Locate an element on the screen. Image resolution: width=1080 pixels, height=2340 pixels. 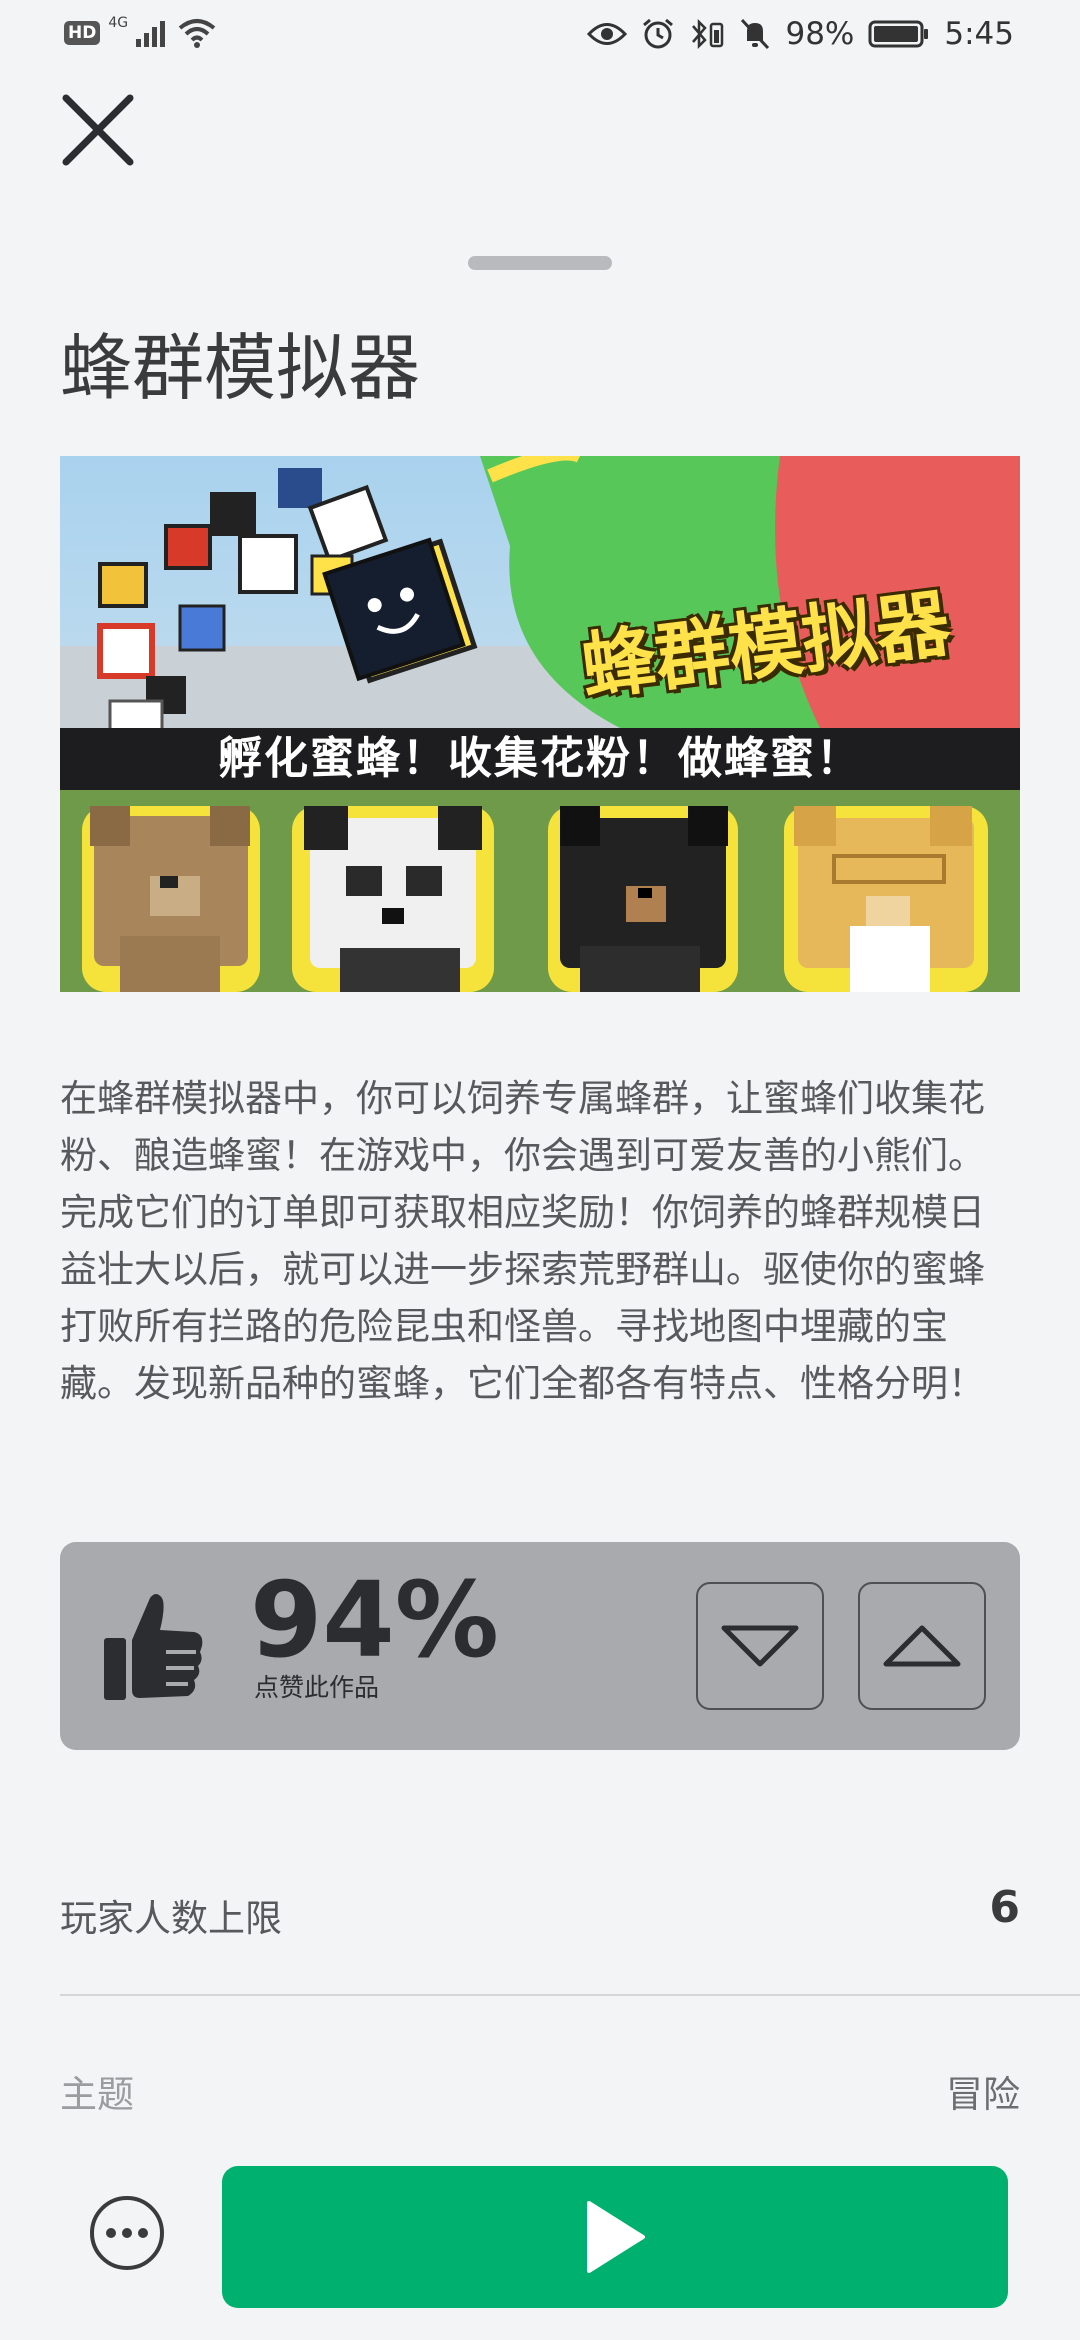
clock: 5:45 is located at coordinates (979, 34).